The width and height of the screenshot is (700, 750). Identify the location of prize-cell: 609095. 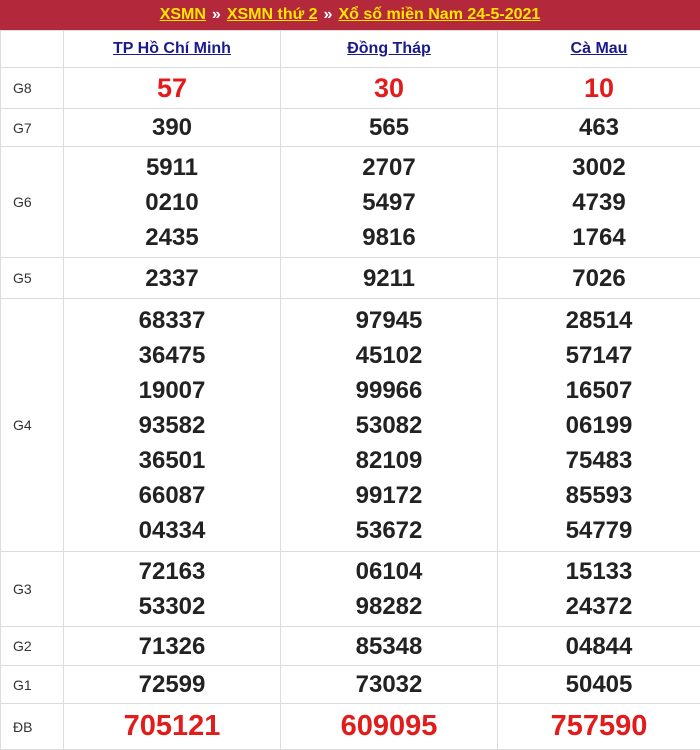
(389, 727).